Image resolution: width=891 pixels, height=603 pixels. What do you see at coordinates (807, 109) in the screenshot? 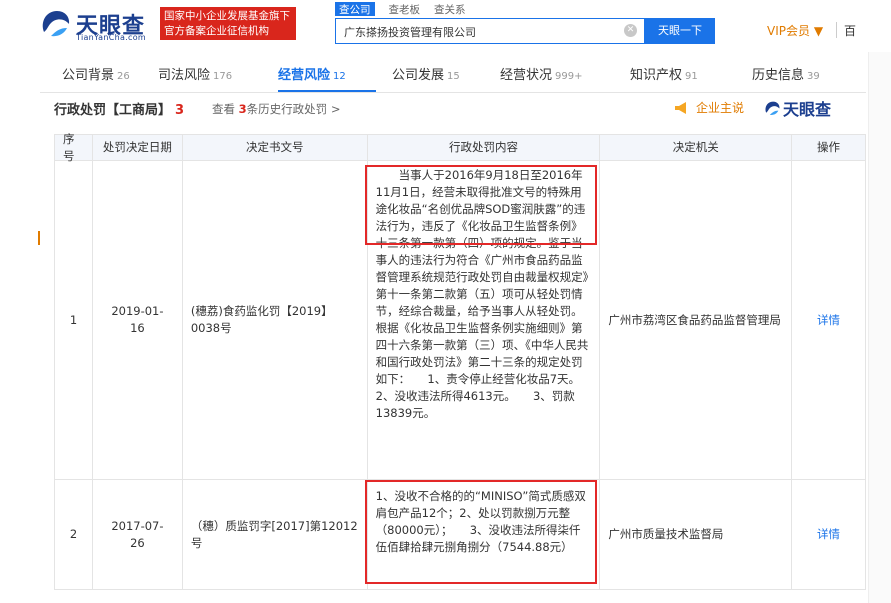
I see `brand-text: 天眼查` at bounding box center [807, 109].